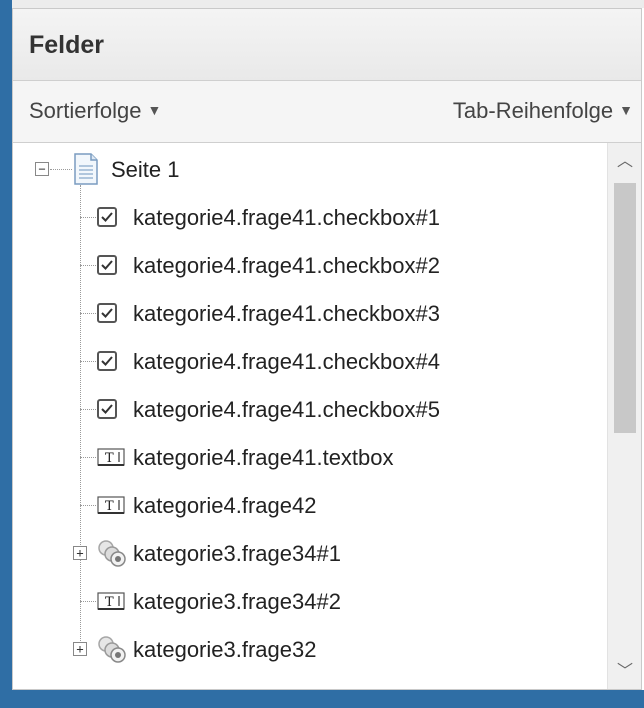  I want to click on tree-item: + kategorie3.frage34#1, so click(310, 553).